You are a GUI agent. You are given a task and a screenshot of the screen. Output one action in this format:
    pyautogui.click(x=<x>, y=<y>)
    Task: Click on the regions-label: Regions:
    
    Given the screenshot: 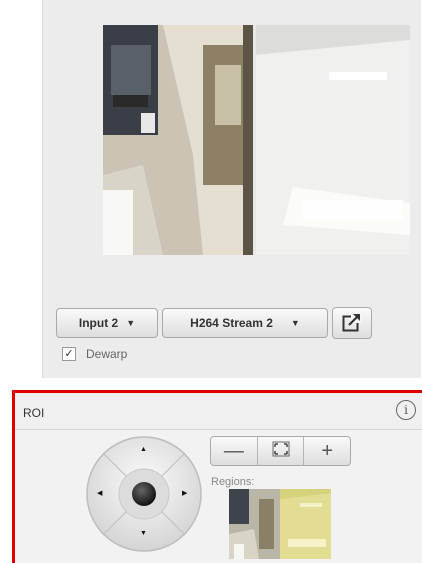 What is the action you would take?
    pyautogui.click(x=233, y=482)
    